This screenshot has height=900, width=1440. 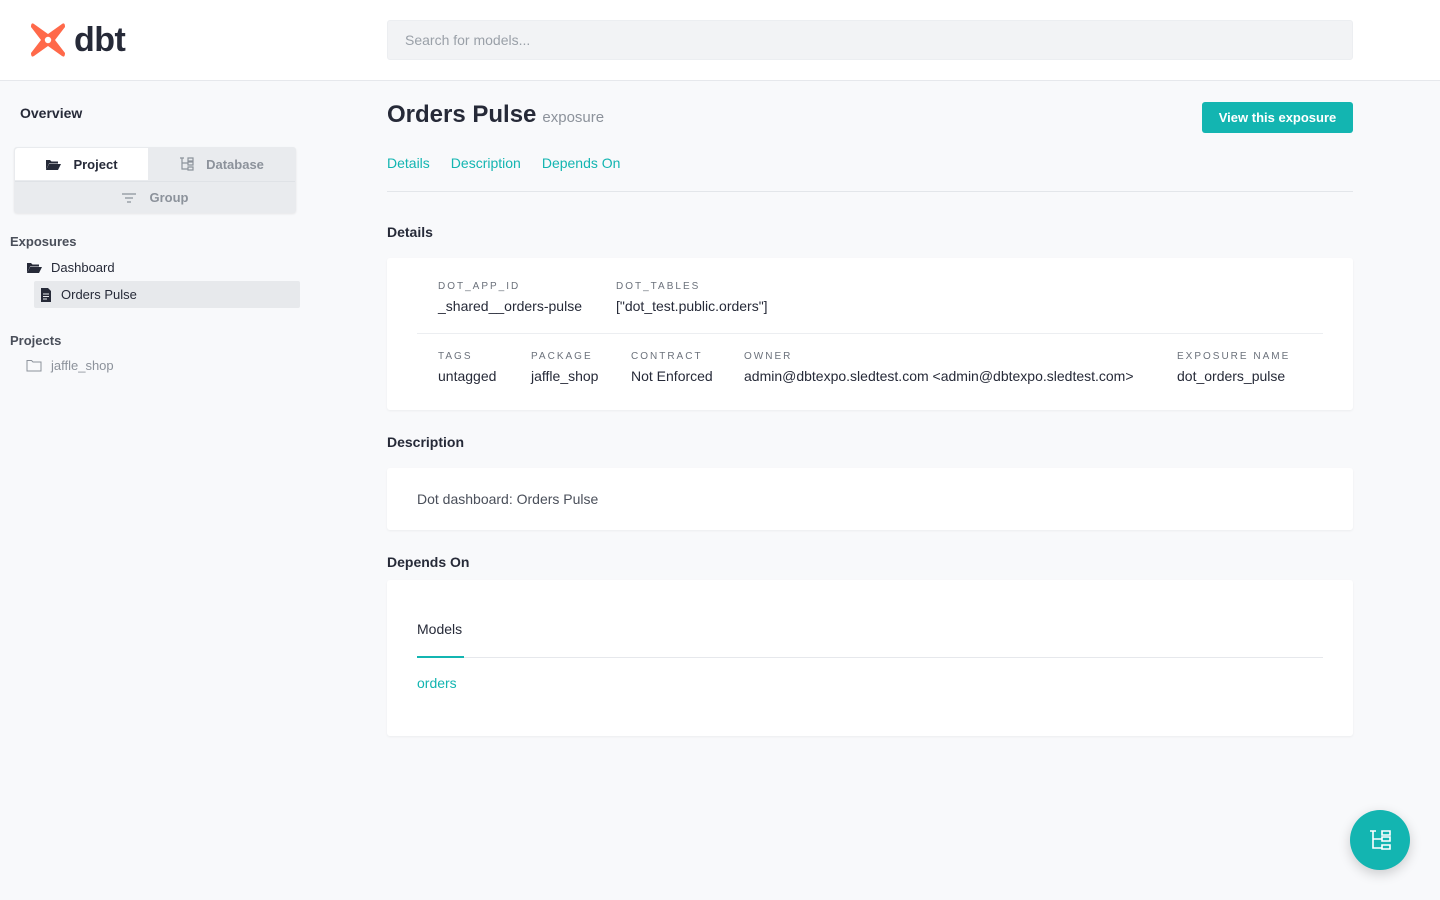 I want to click on section-tabs: Details Description Depends On, so click(x=514, y=163).